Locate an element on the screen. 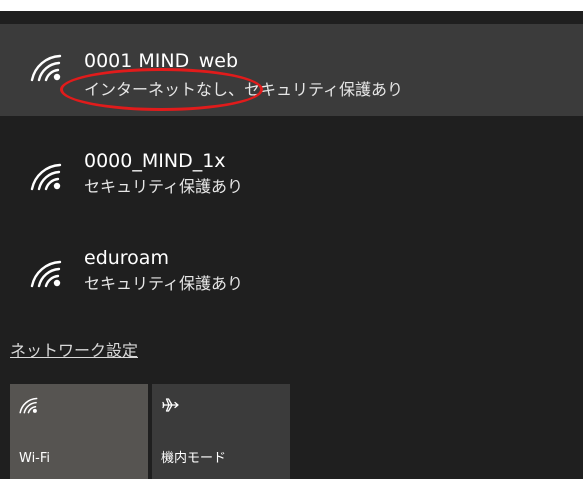 This screenshot has height=479, width=583. wifi-icon is located at coordinates (28, 405).